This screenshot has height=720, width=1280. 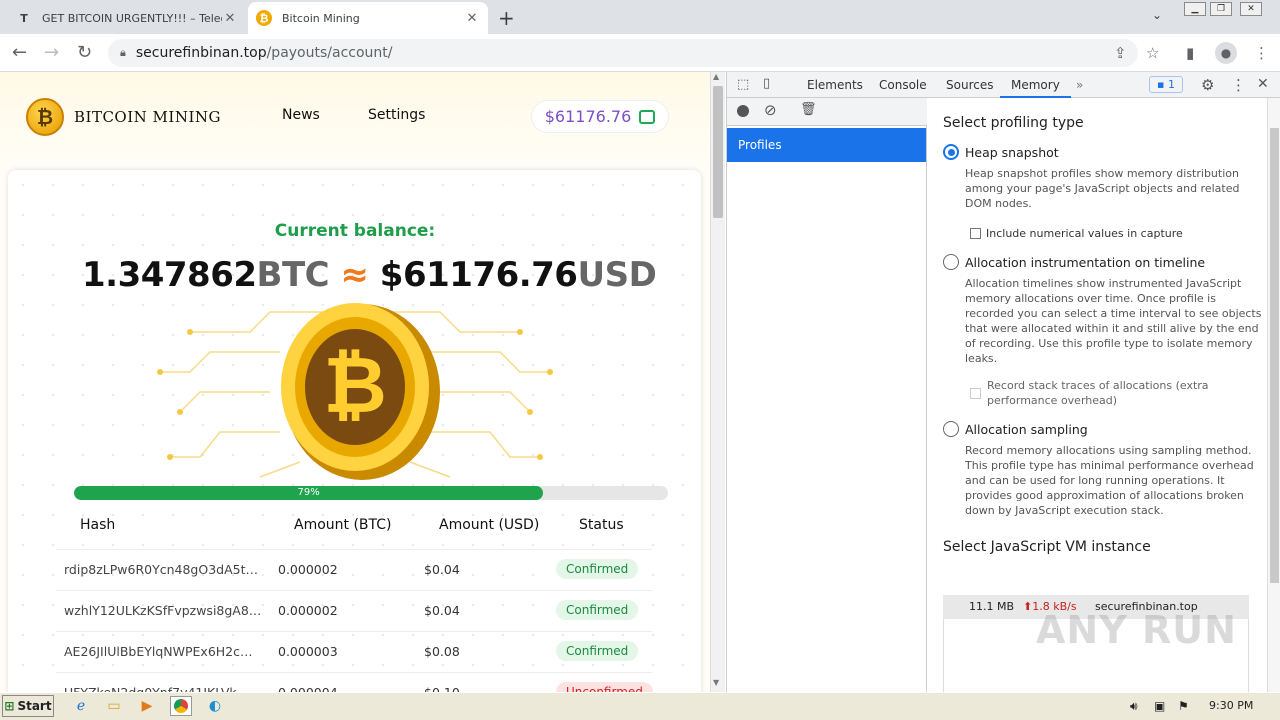 I want to click on forward-arrow-icon: →, so click(x=51, y=52).